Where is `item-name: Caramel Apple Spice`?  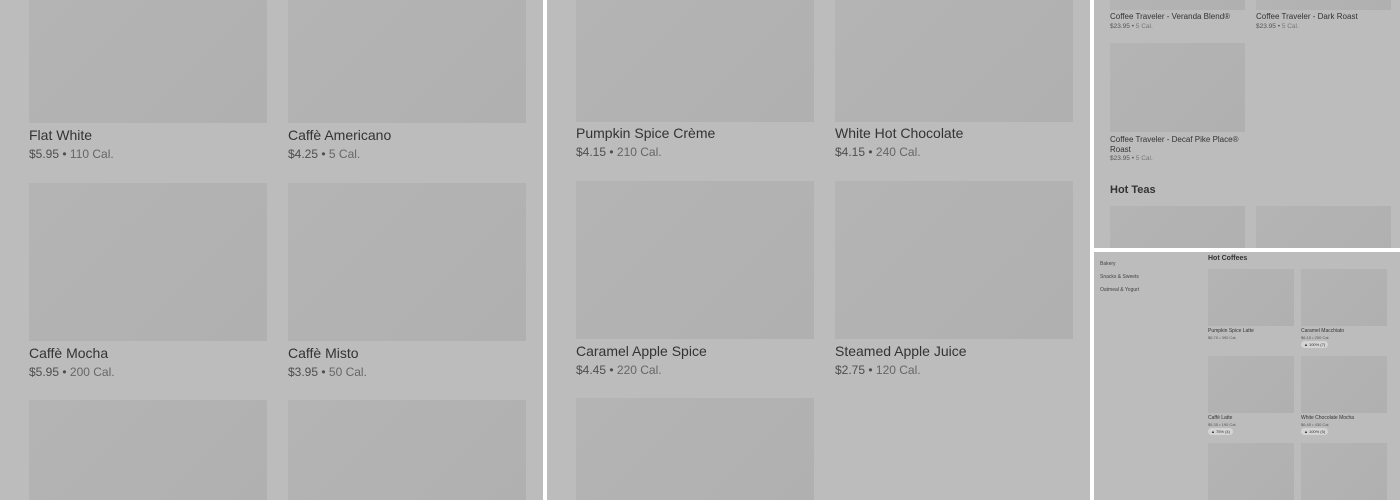
item-name: Caramel Apple Spice is located at coordinates (641, 351).